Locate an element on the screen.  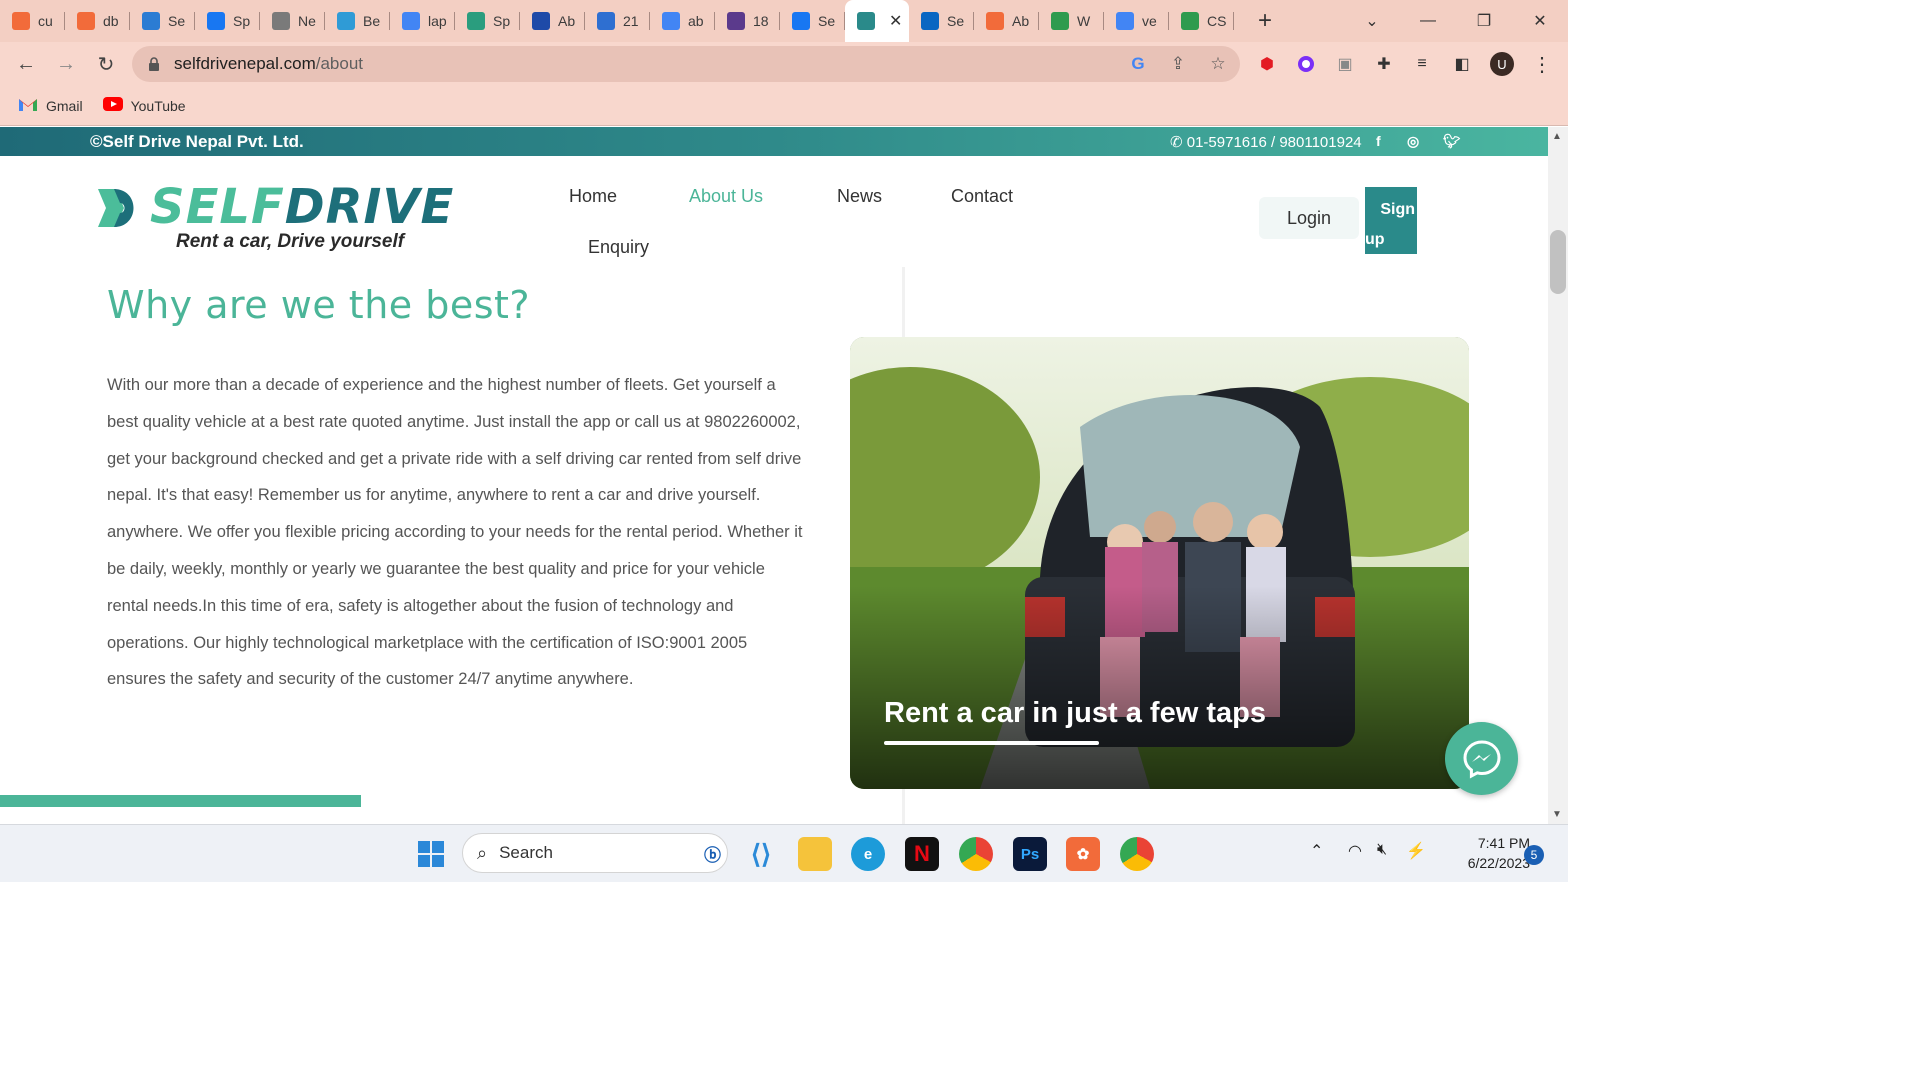
signup-button: Sign up is located at coordinates (1391, 220).